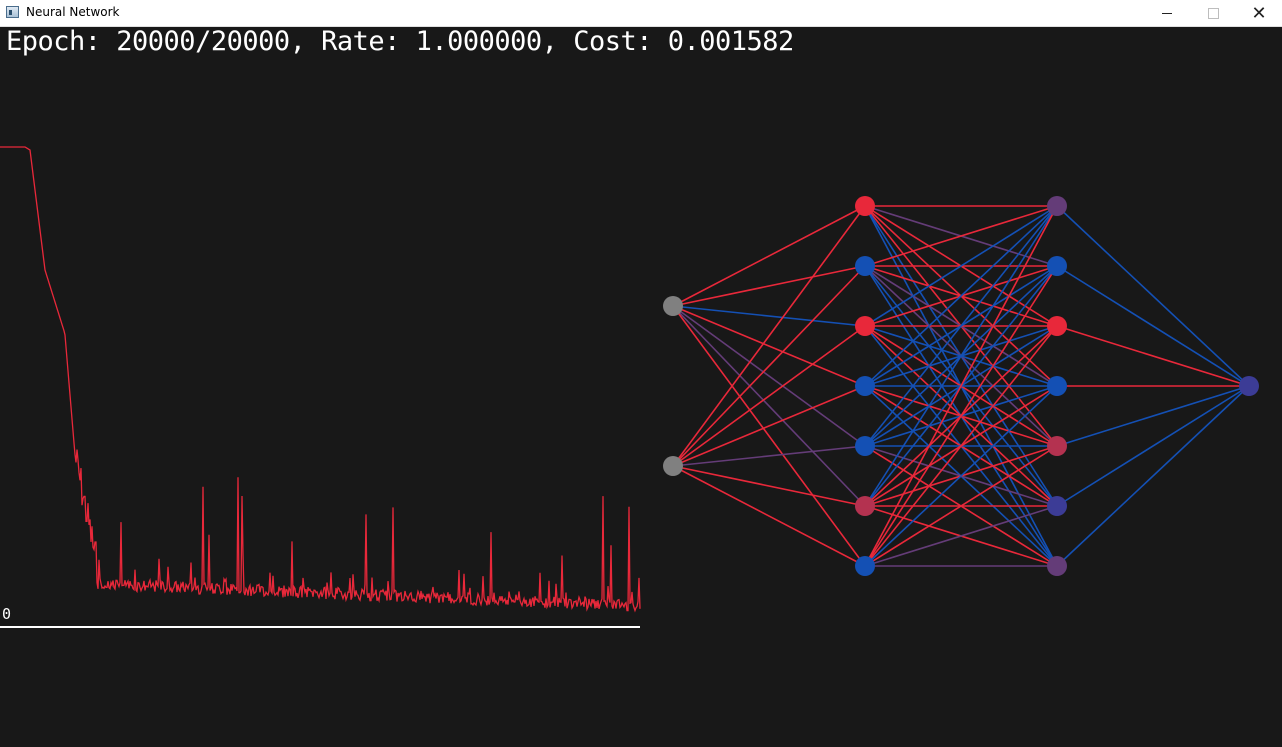 This screenshot has height=747, width=1282. Describe the element at coordinates (7, 614) in the screenshot. I see `plot-zero-label: 0` at that location.